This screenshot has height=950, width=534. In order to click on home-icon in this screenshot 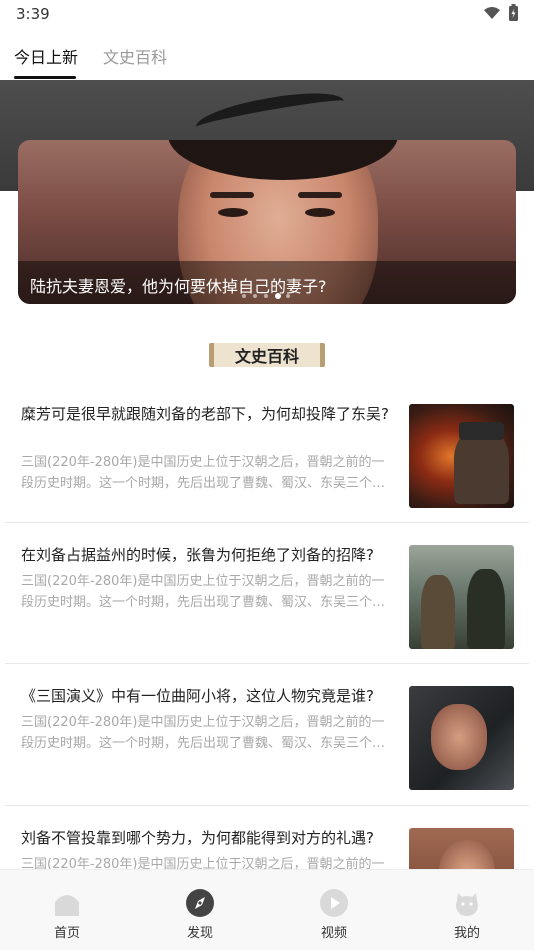, I will do `click(67, 905)`.